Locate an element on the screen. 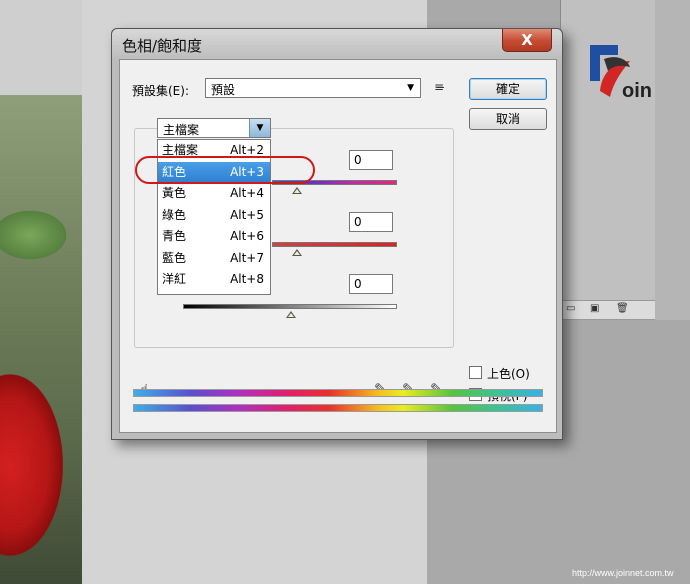  channel-option: 青色 Alt+6 is located at coordinates (214, 237).